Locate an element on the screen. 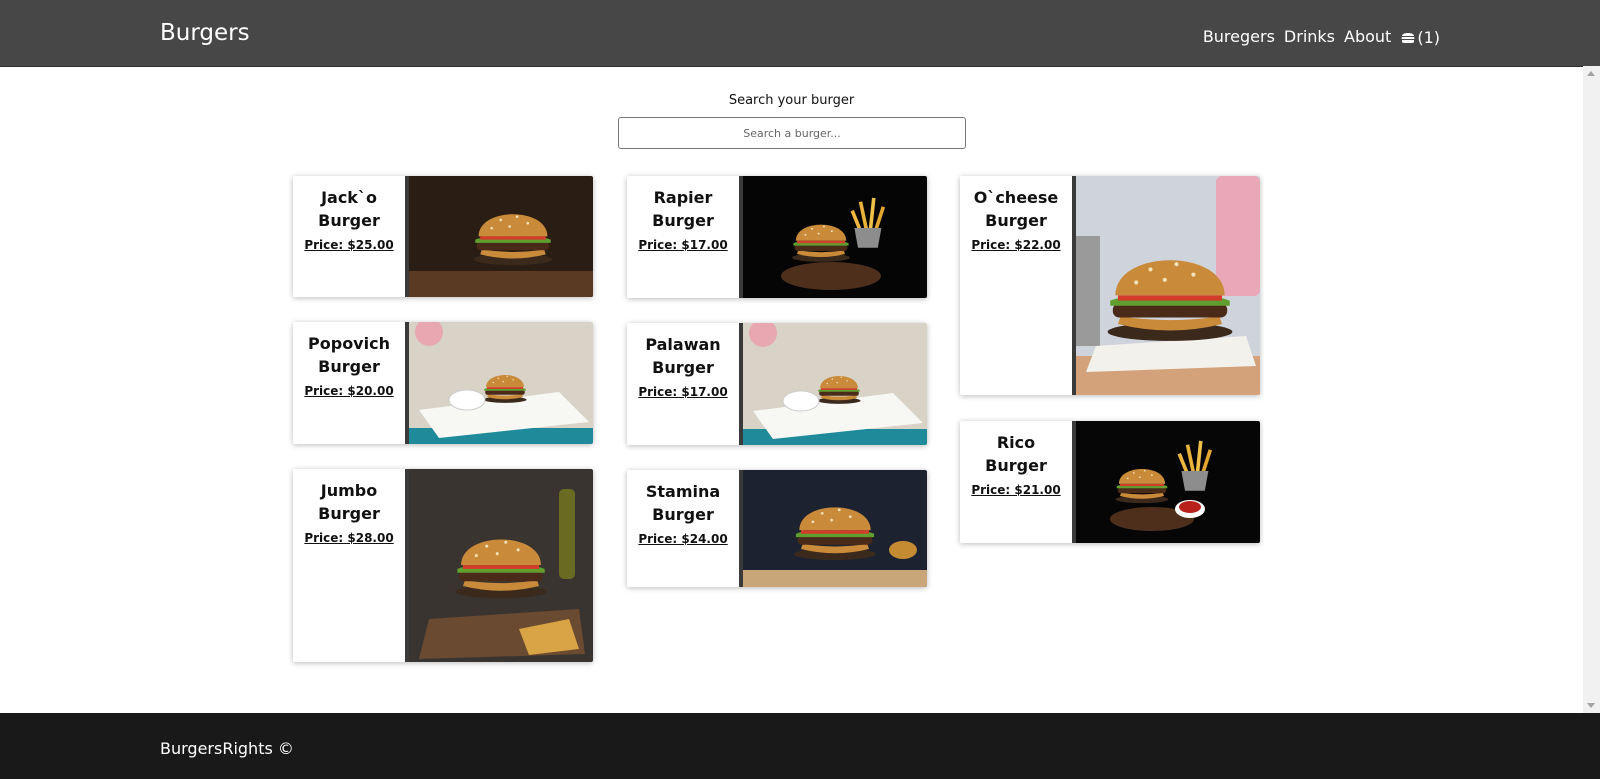 Image resolution: width=1600 pixels, height=779 pixels. product-name: Popovich Burger is located at coordinates (349, 355).